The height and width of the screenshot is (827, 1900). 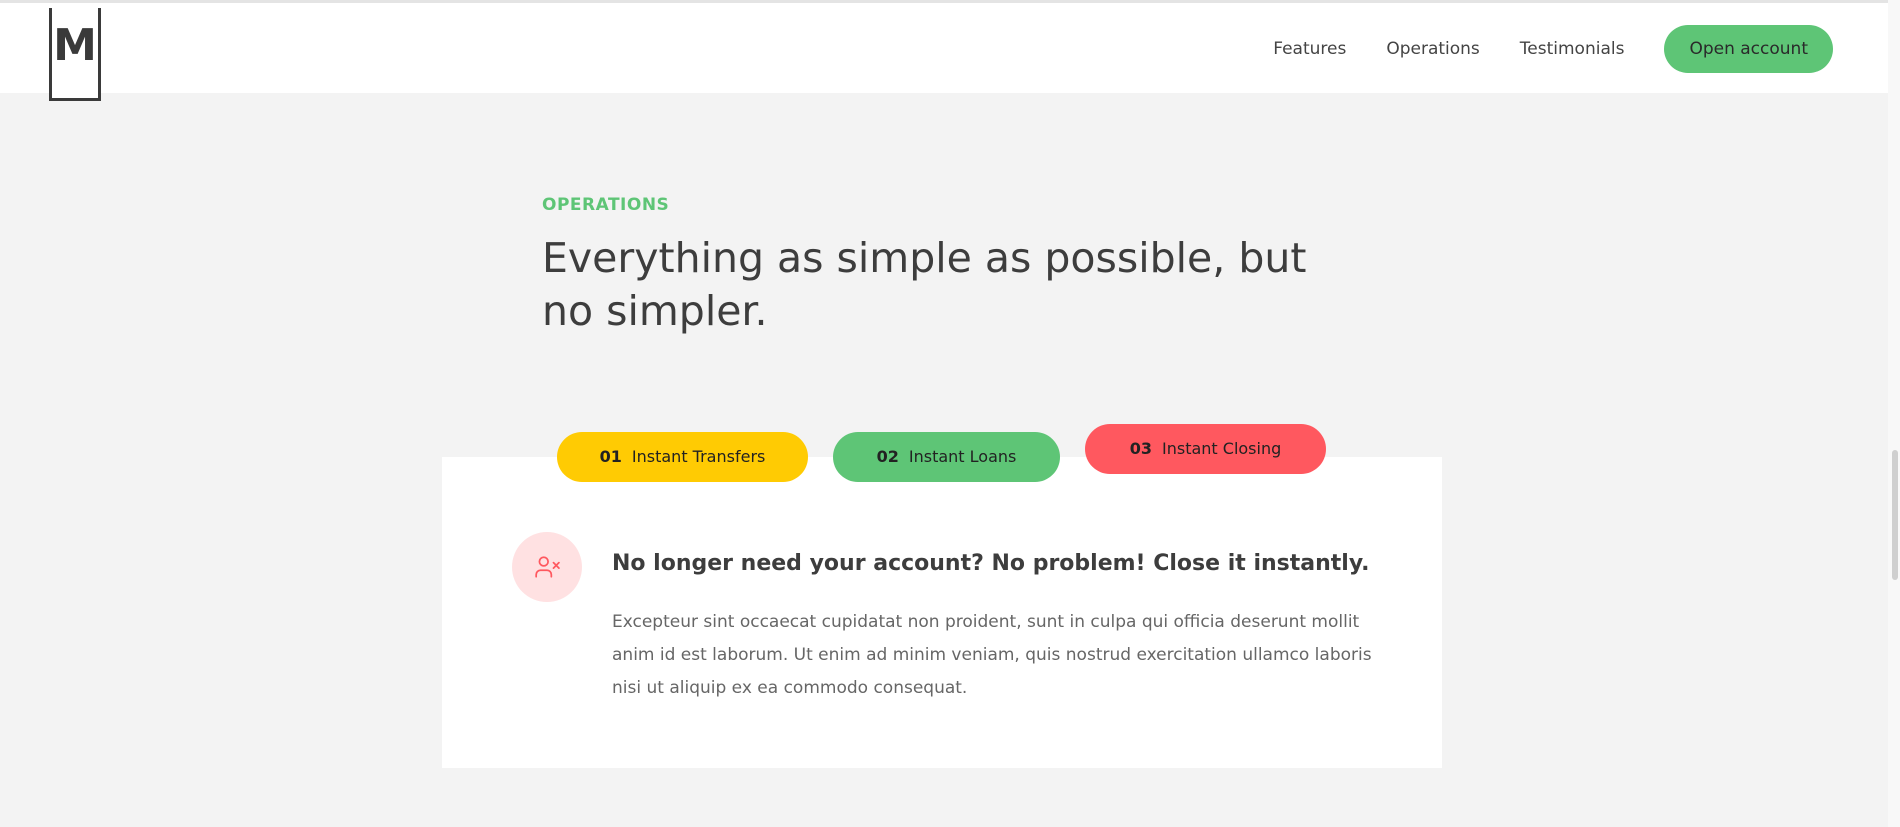 I want to click on tab-instant-closing: 03 Instant Closing, so click(x=1205, y=449).